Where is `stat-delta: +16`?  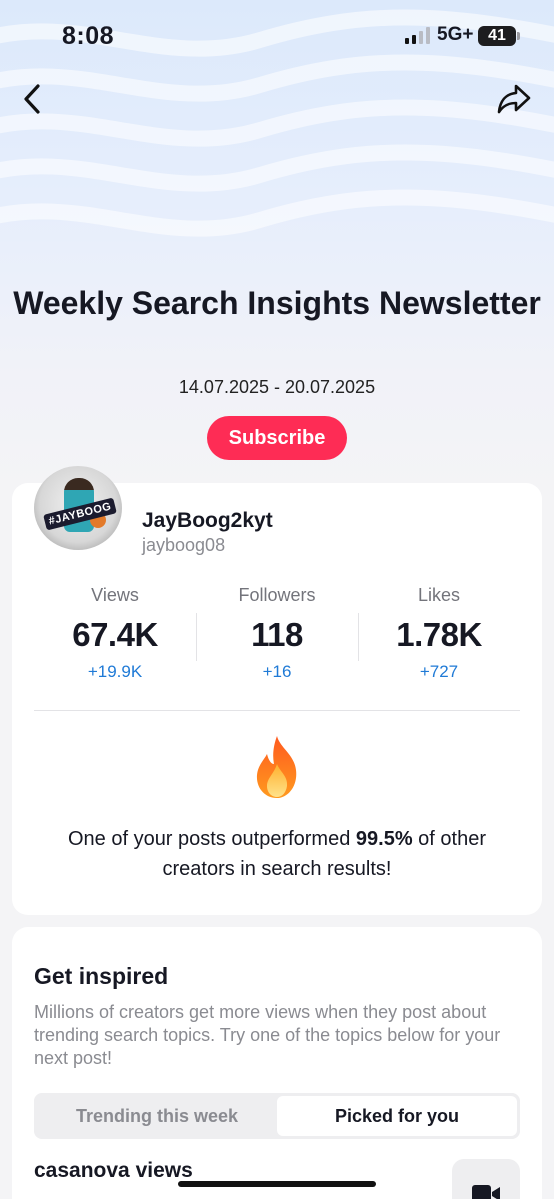
stat-delta: +16 is located at coordinates (277, 671).